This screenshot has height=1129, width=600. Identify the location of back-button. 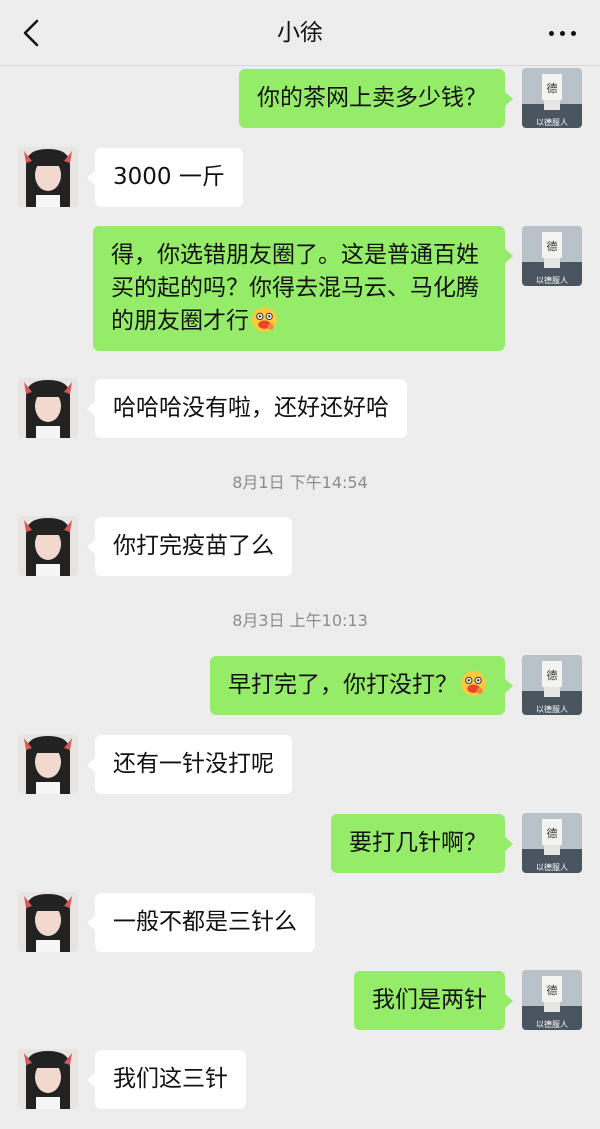
(31, 33).